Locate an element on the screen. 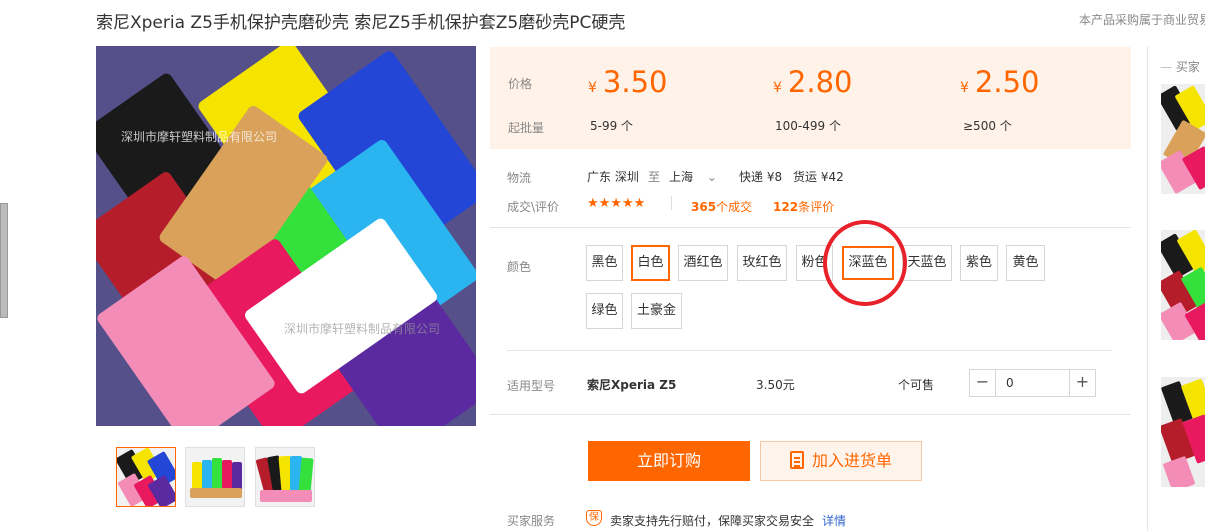 This screenshot has width=1205, height=531. service-text: 卖家支持先行赔付，保障买家交易安全 is located at coordinates (712, 521).